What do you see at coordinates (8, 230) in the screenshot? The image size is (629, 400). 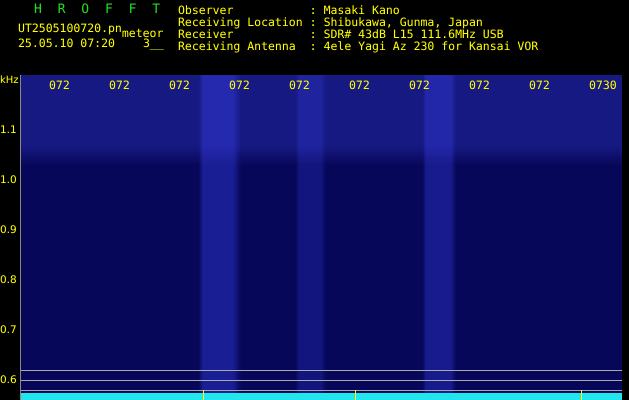 I see `axis-label: 0.9` at bounding box center [8, 230].